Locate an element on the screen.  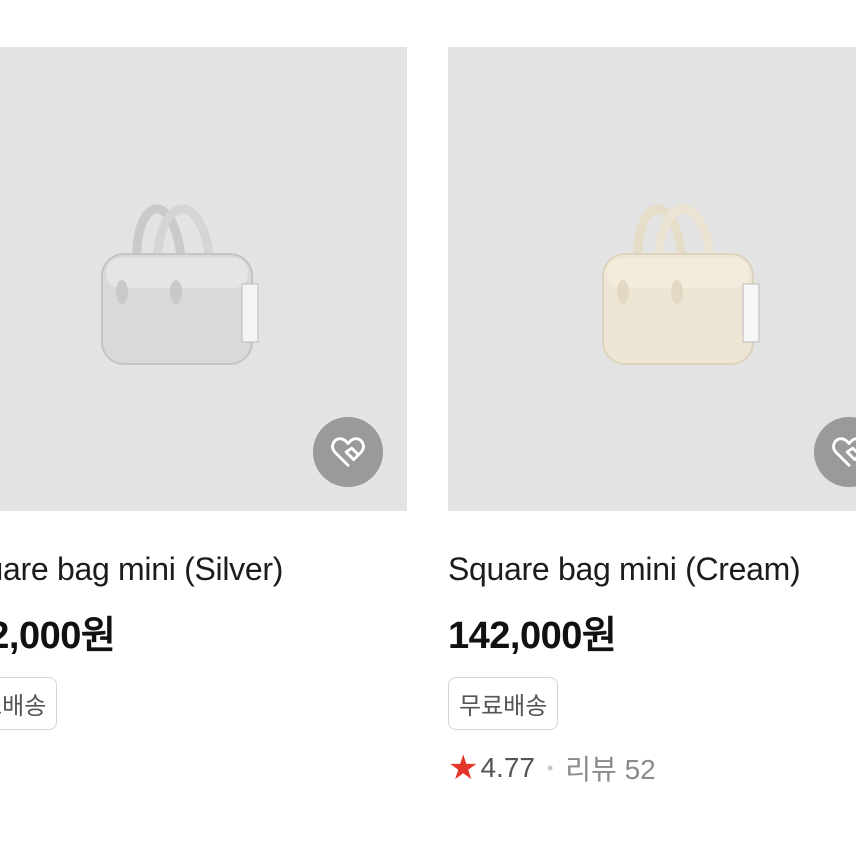
product-rating: ★ 4.77 • 리뷰 52 is located at coordinates (652, 768).